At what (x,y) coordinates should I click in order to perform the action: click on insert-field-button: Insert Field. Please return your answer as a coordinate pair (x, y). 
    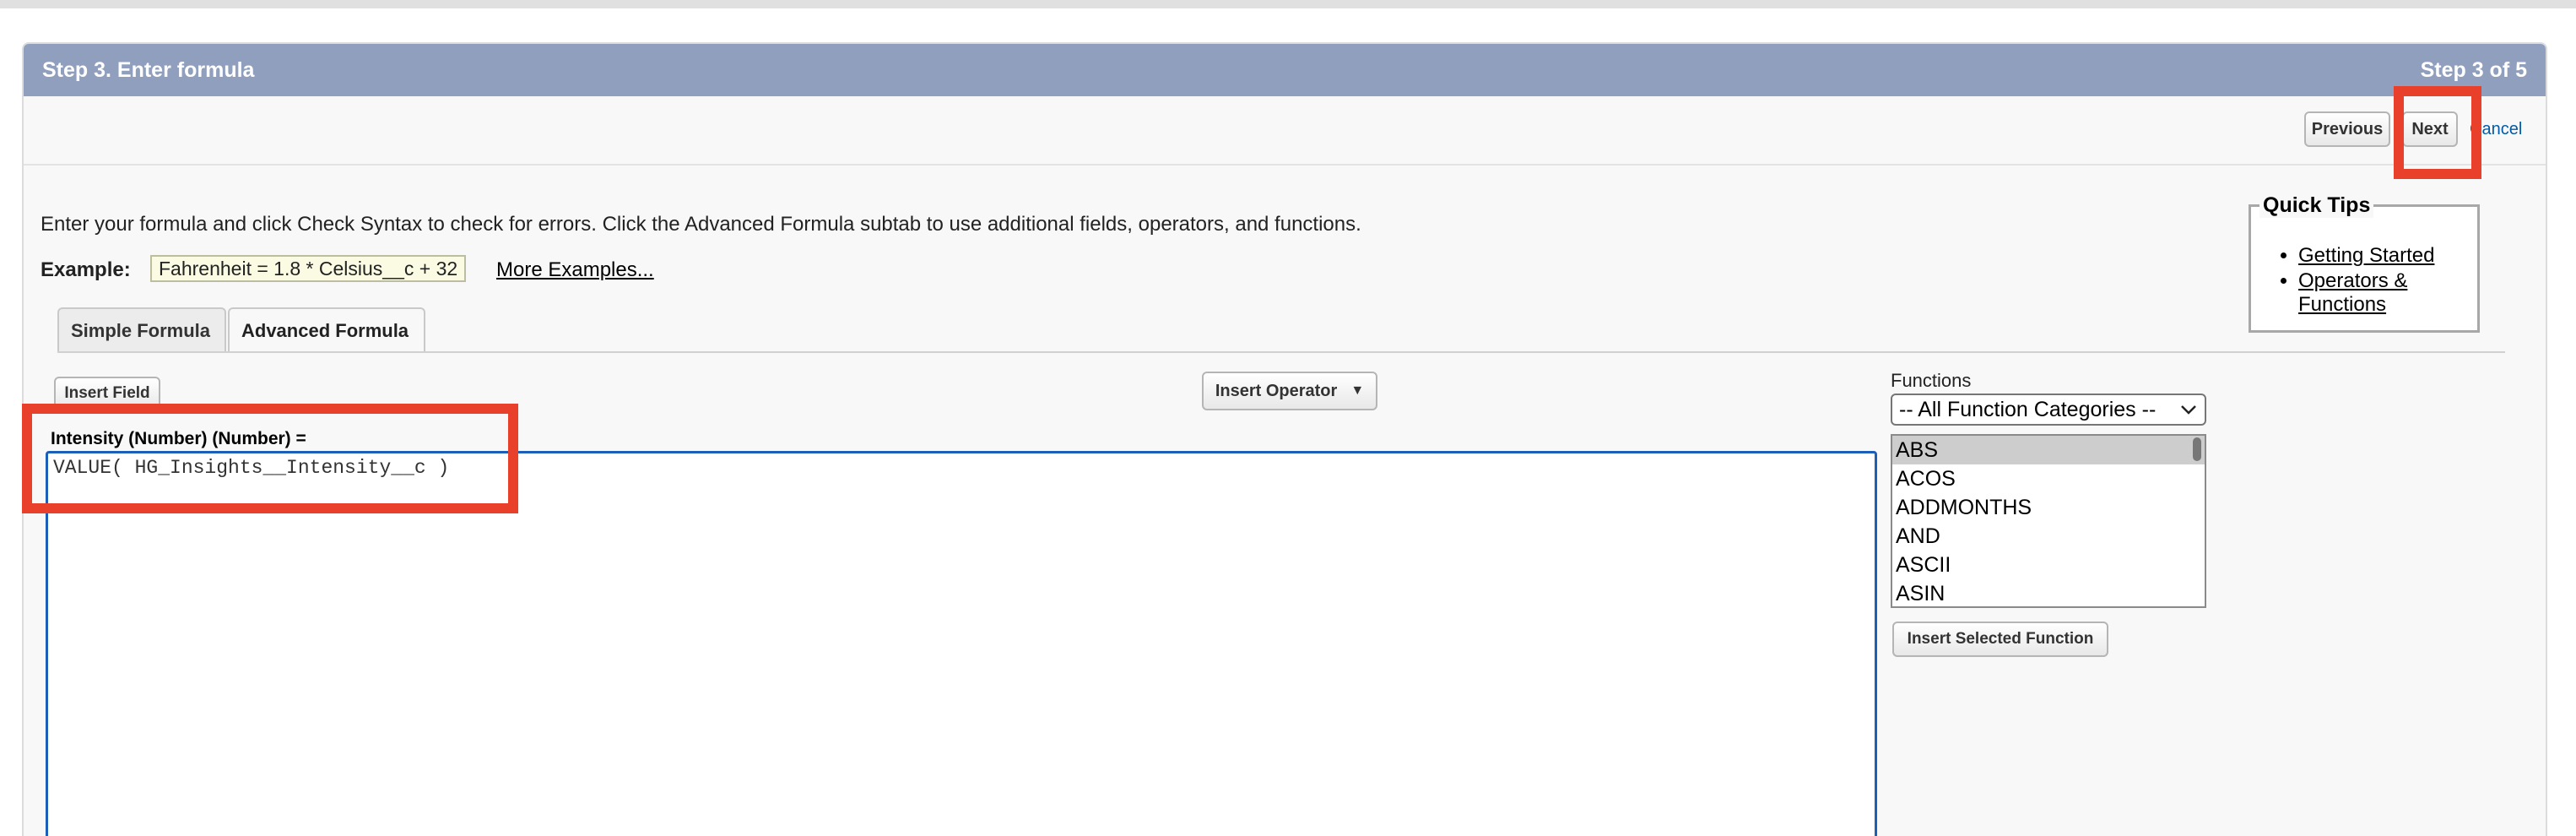
    Looking at the image, I should click on (107, 393).